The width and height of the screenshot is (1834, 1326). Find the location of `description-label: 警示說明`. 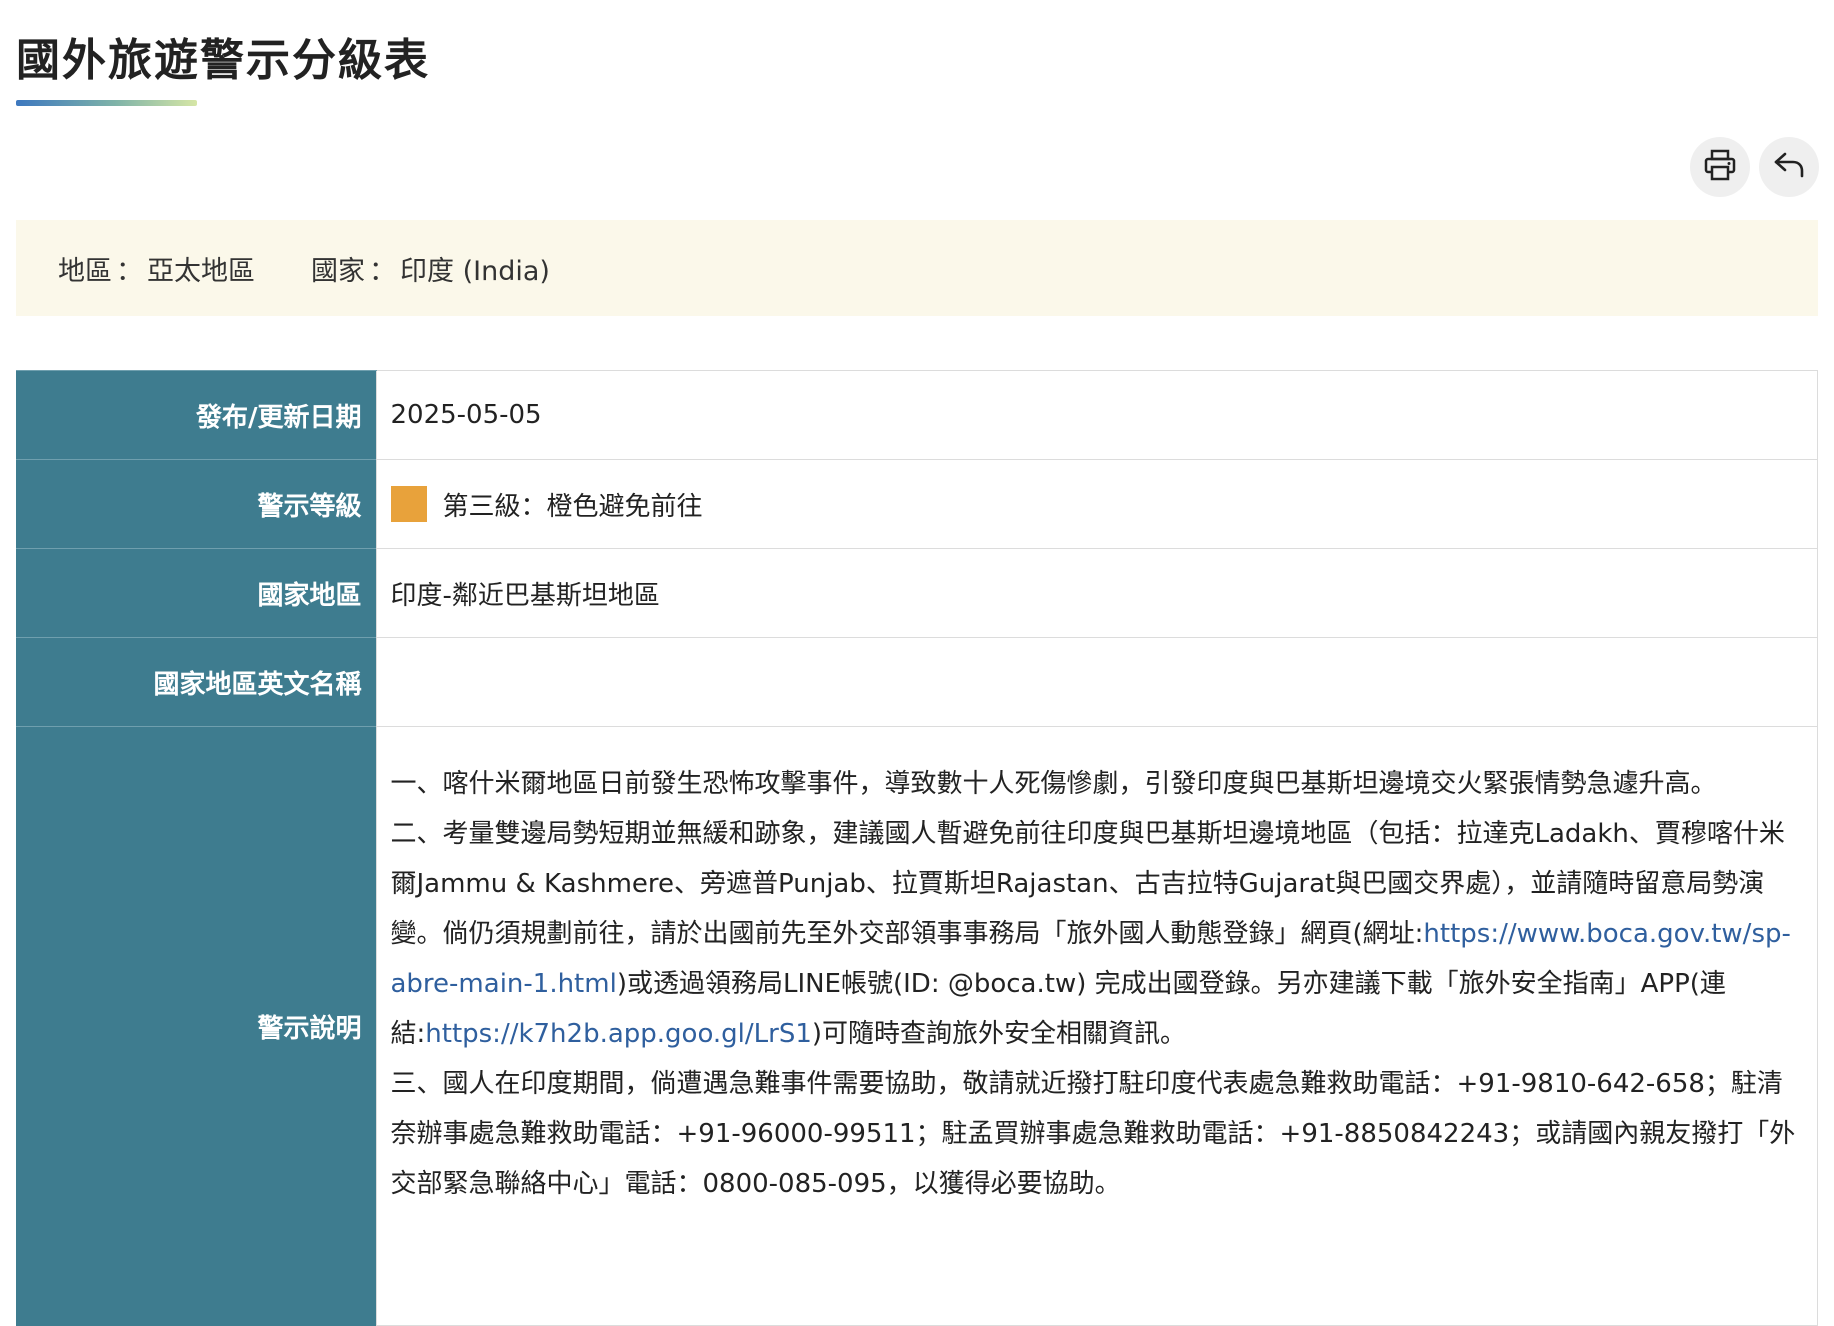

description-label: 警示說明 is located at coordinates (196, 1026).